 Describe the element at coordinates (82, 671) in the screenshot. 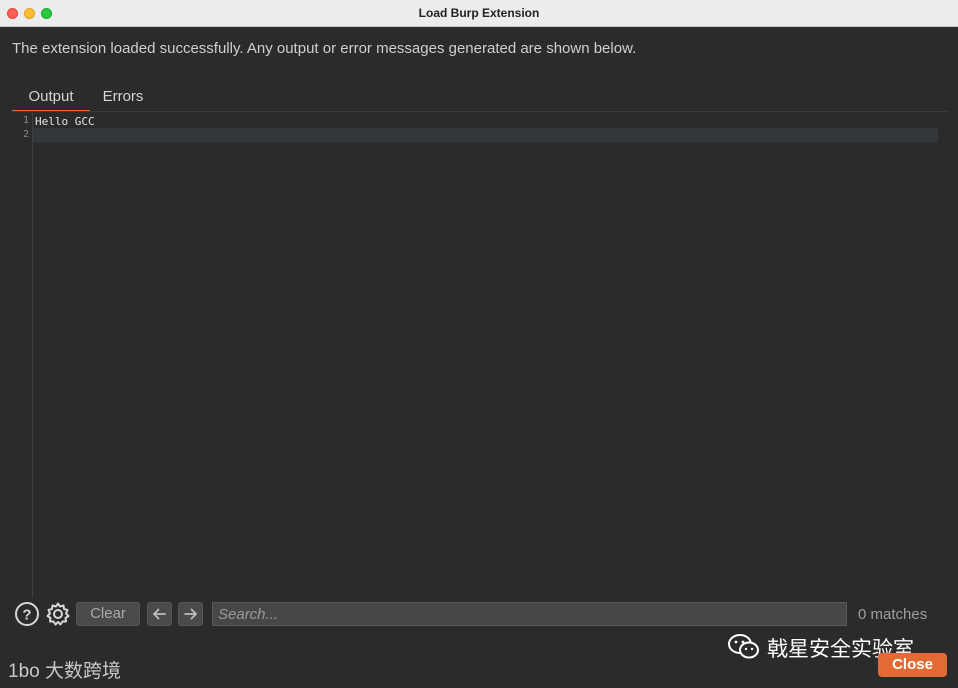

I see `logo-text: 大数跨境` at that location.